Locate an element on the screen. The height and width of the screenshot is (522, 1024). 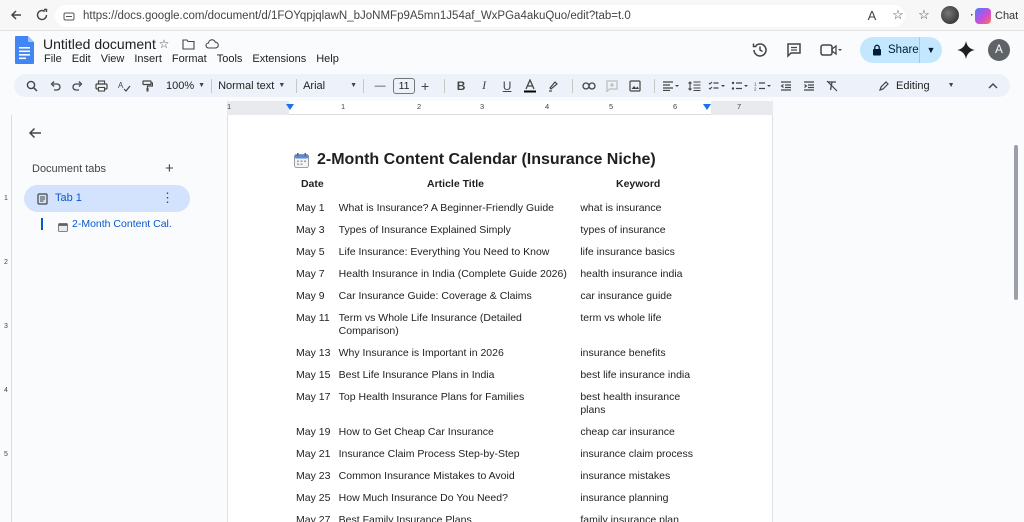
document-title: Untitled document is located at coordinates (99, 44).